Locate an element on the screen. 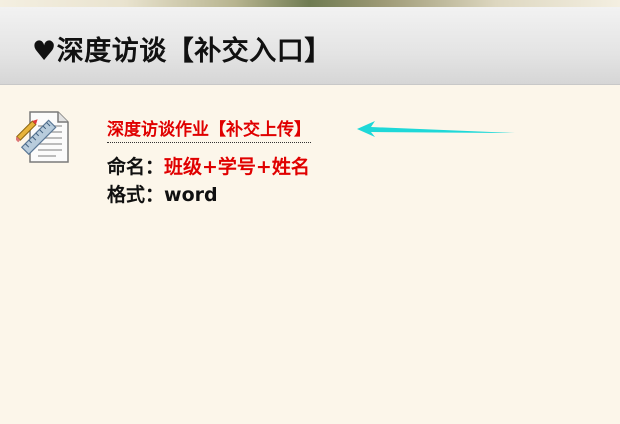 This screenshot has height=424, width=620. naming-rule: 命名：班级+学号+姓名 is located at coordinates (208, 165).